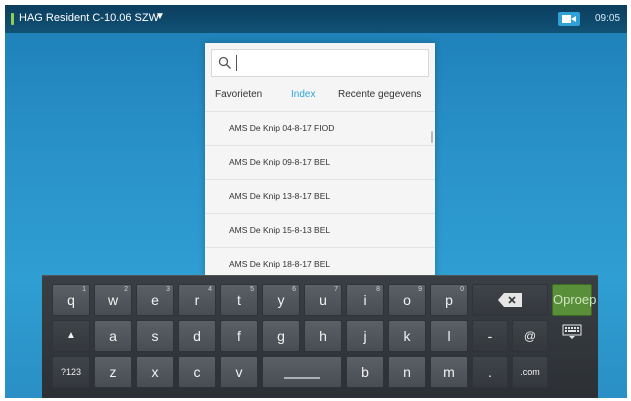  Describe the element at coordinates (302, 378) in the screenshot. I see `space-bar-icon` at that location.